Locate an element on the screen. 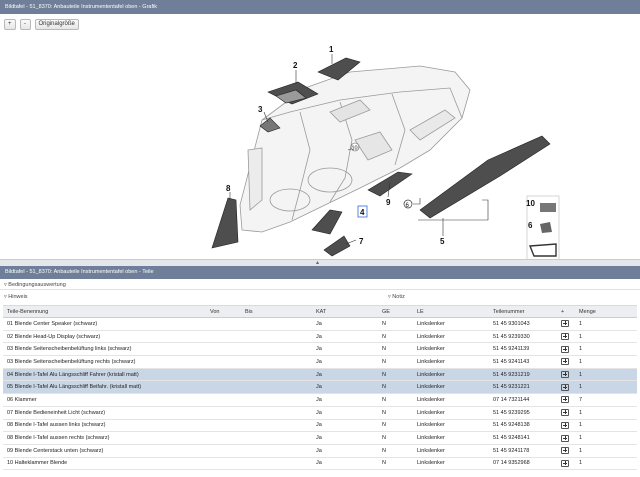 Image resolution: width=640 pixels, height=477 pixels. callout-10-inline: 10 is located at coordinates (355, 149).